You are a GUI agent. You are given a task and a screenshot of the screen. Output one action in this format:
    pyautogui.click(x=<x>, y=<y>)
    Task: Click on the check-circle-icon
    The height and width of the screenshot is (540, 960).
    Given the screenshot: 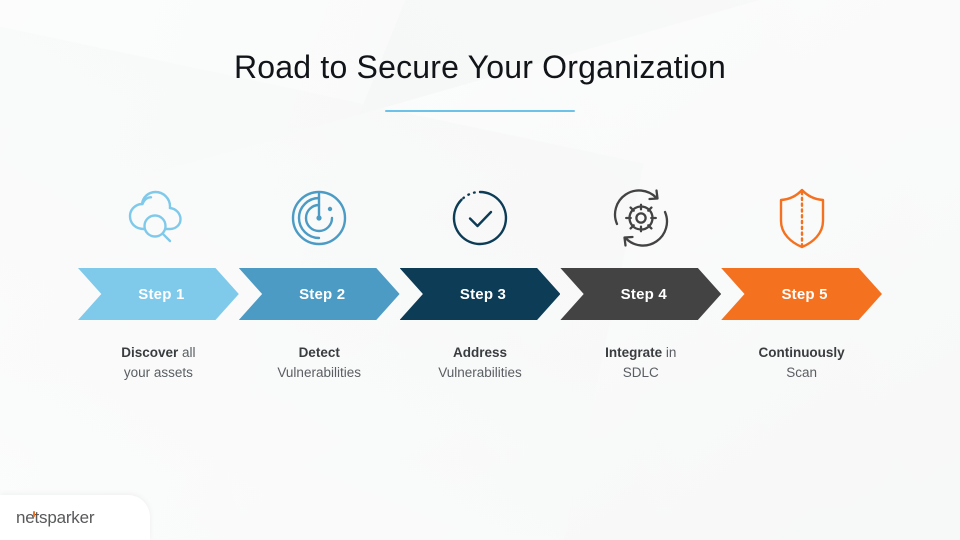 What is the action you would take?
    pyautogui.click(x=480, y=218)
    